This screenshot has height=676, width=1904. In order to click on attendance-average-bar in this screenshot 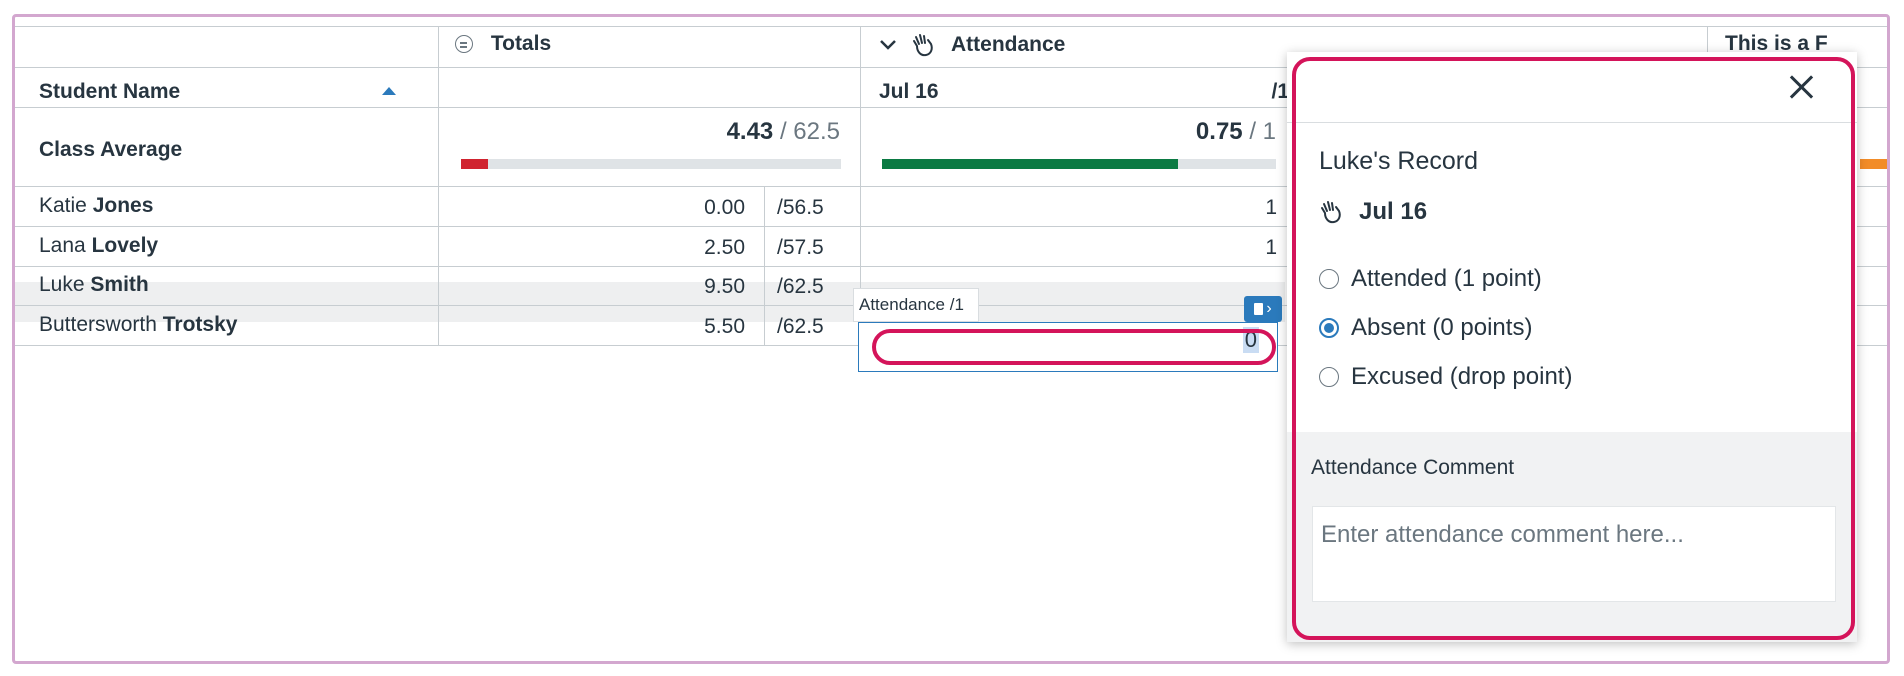, I will do `click(1079, 164)`.